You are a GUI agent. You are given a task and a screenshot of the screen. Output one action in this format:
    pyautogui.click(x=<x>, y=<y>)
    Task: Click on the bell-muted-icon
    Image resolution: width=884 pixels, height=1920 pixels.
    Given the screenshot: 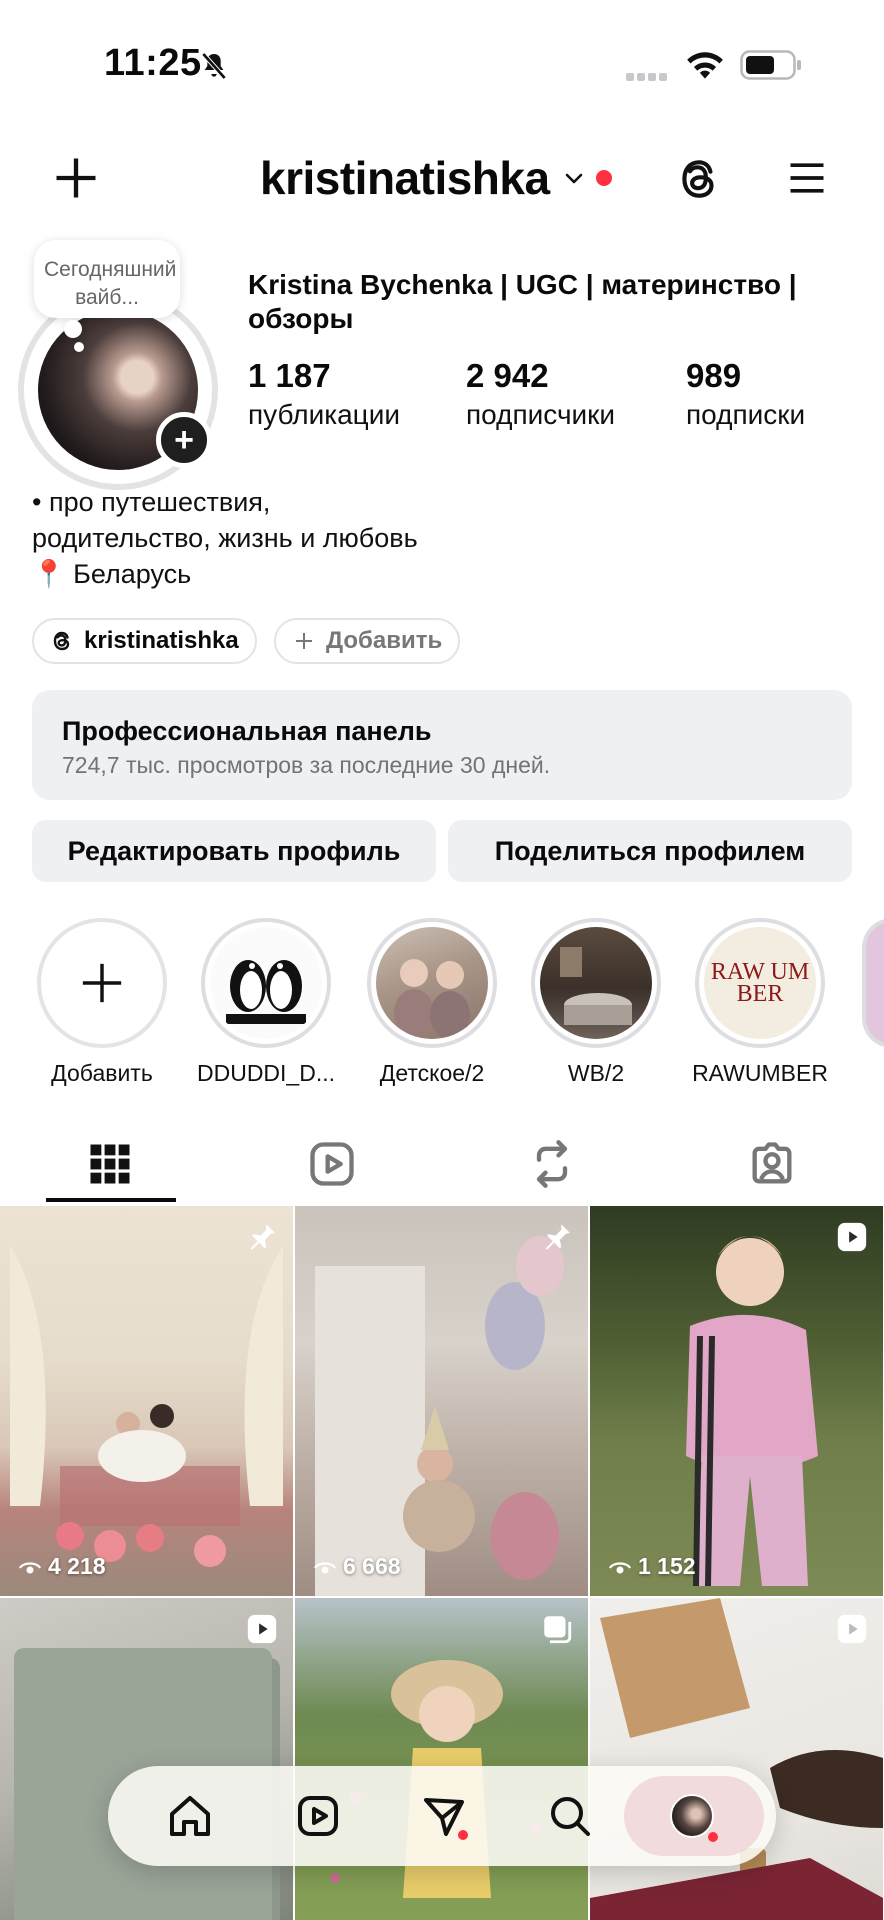 What is the action you would take?
    pyautogui.click(x=214, y=66)
    